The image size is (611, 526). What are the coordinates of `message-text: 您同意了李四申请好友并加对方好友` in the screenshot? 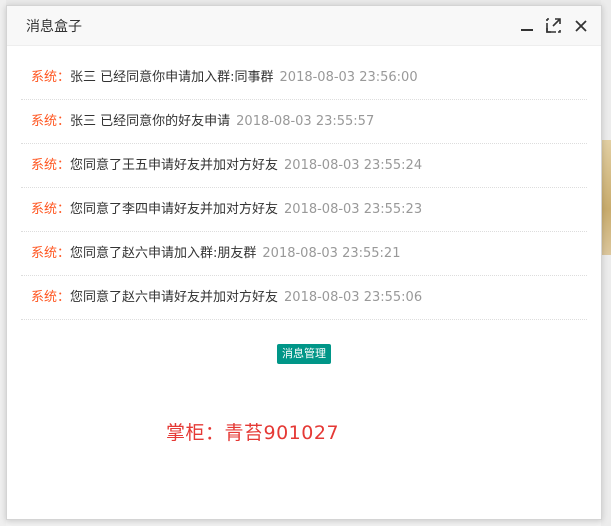 It's located at (174, 209).